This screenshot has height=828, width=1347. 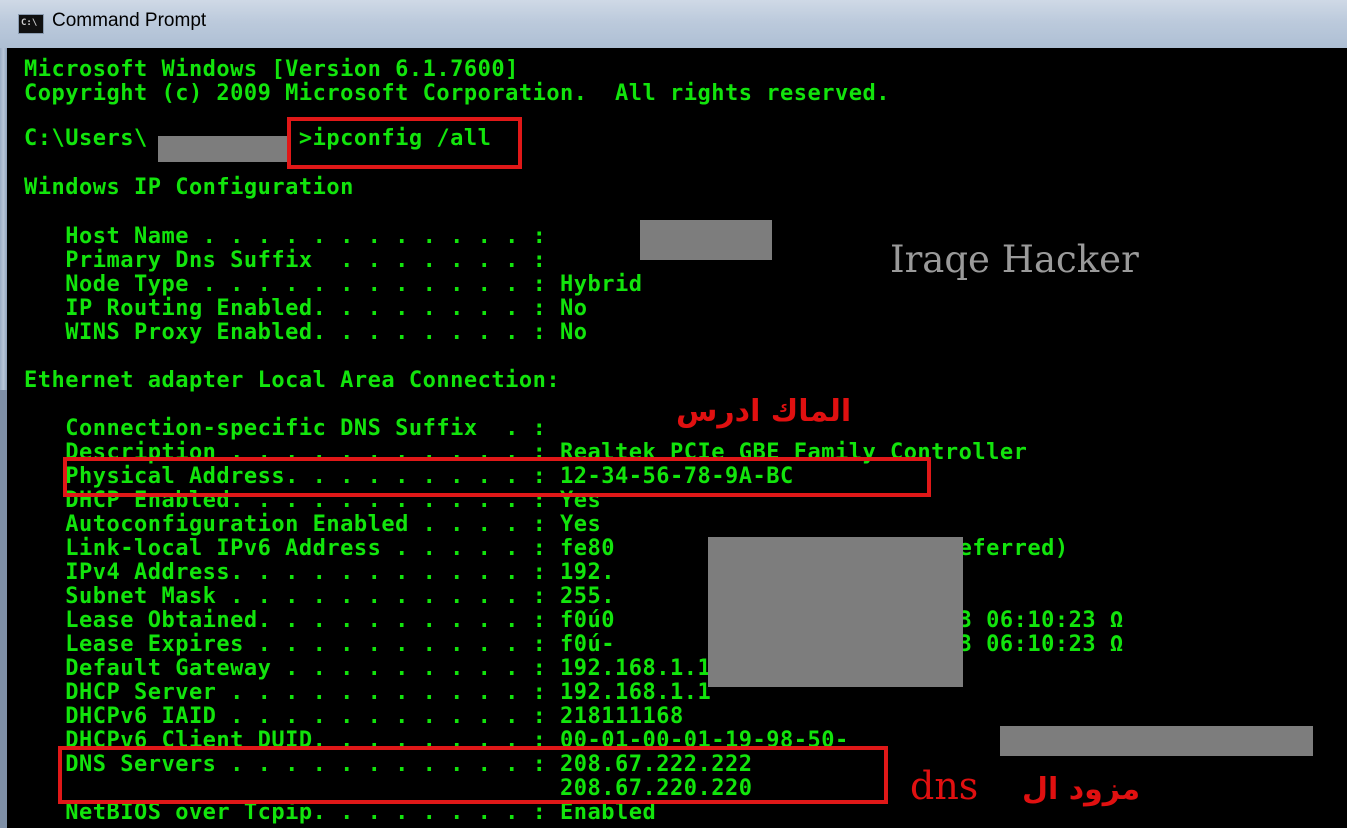 I want to click on command-prompt-icon: C:\, so click(x=31, y=24).